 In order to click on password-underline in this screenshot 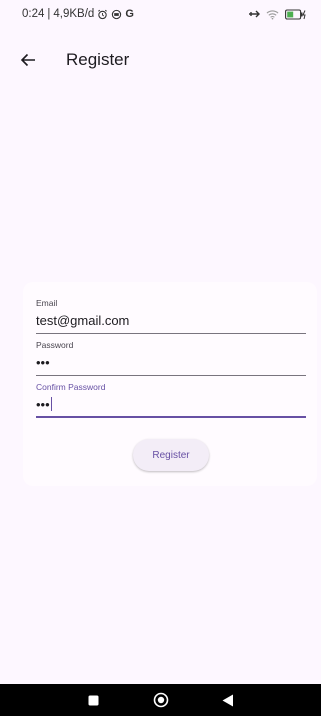, I will do `click(171, 375)`.